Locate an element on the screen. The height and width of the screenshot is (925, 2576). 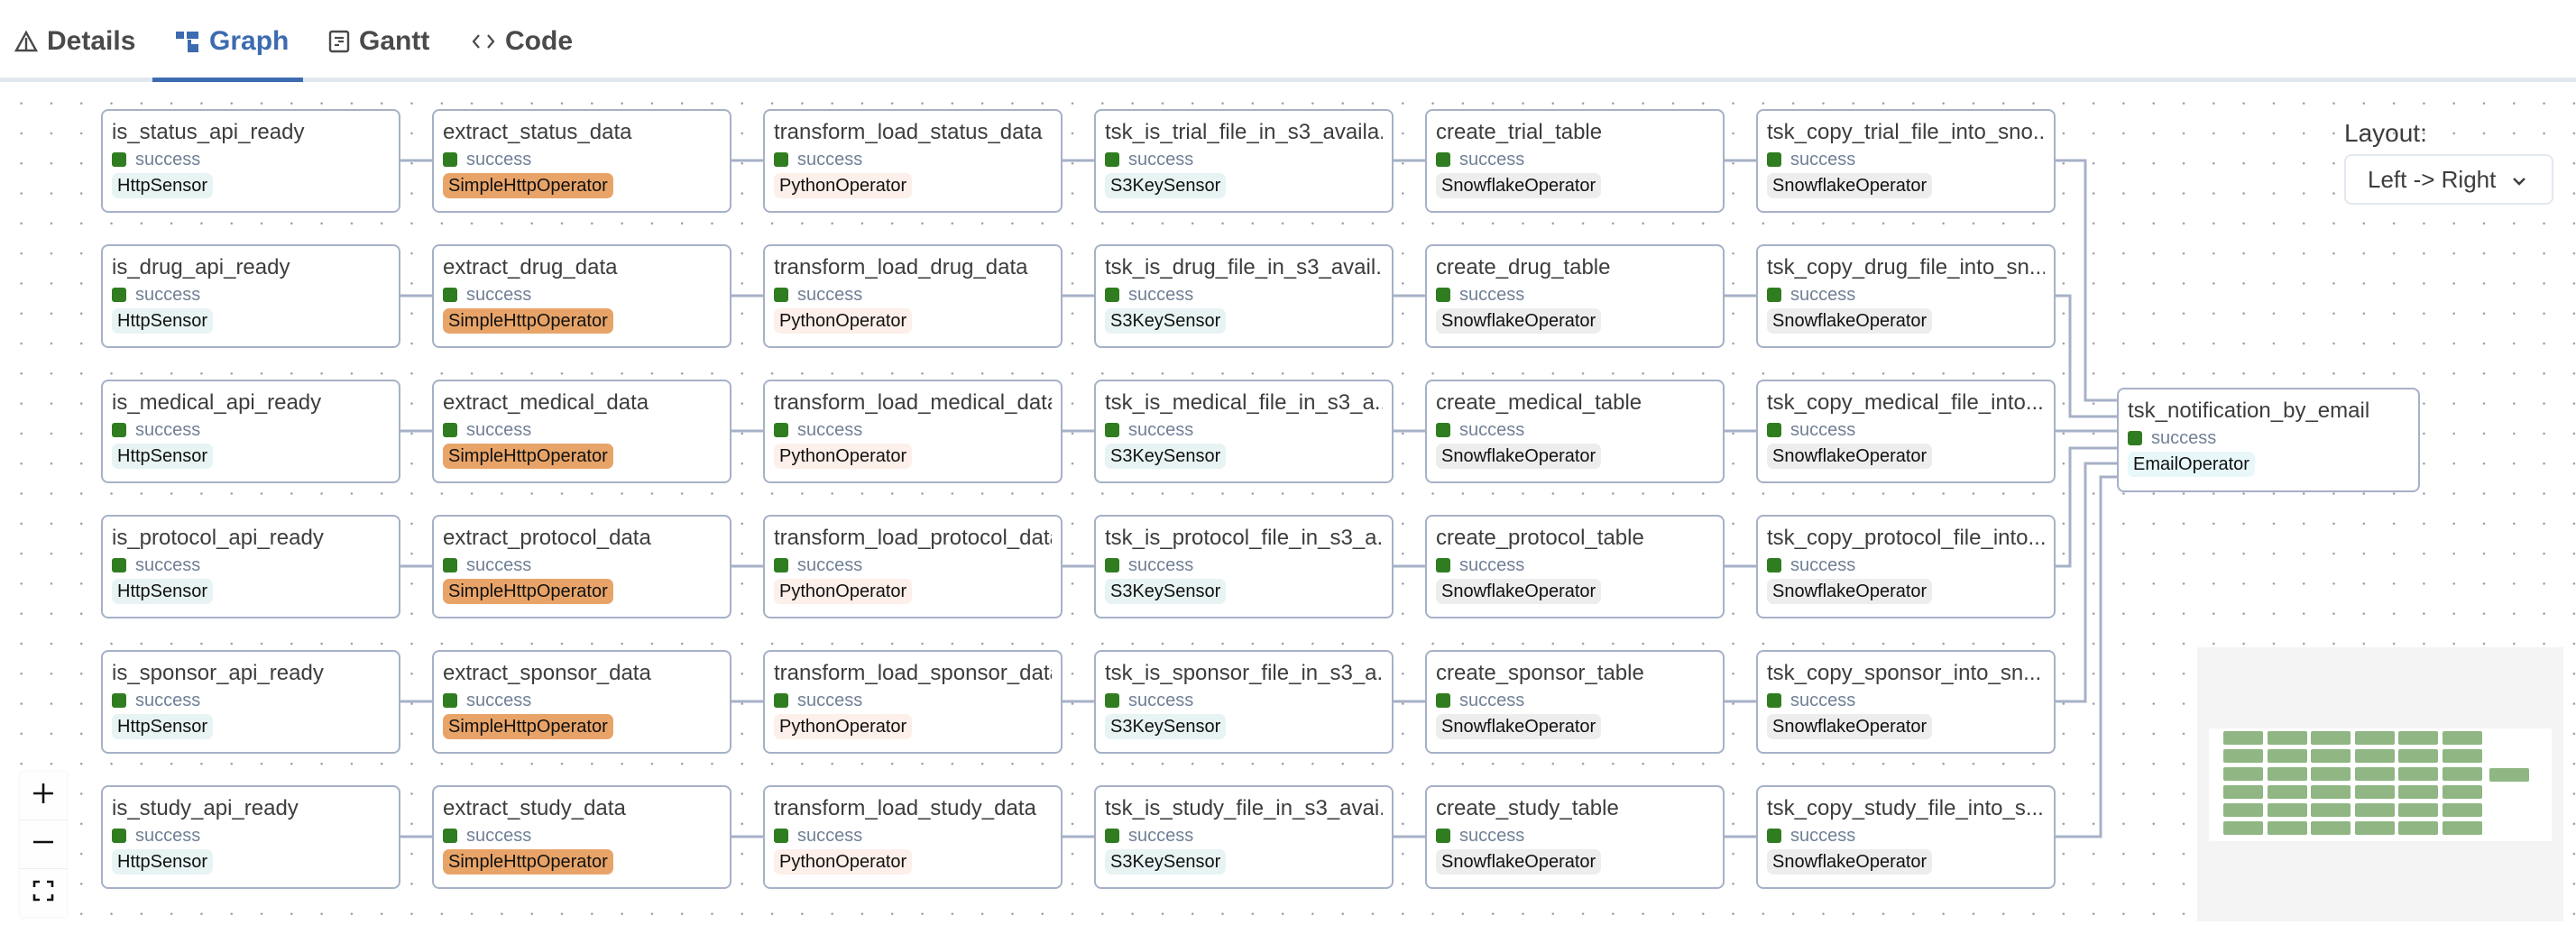
fit-view-button is located at coordinates (43, 893).